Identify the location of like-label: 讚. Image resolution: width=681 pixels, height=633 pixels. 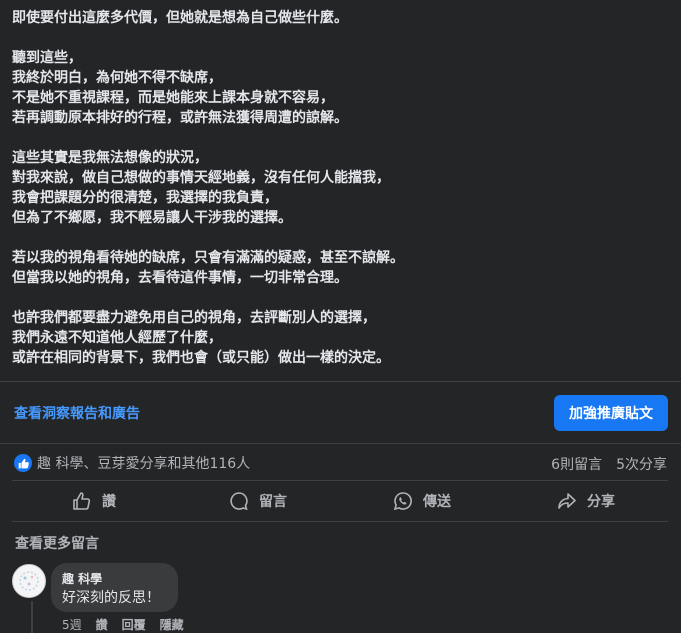
(109, 502).